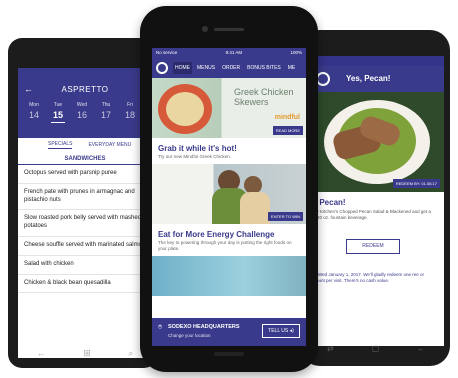 Image resolution: width=458 pixels, height=378 pixels. I want to click on day-mon: Mon 14, so click(34, 112).